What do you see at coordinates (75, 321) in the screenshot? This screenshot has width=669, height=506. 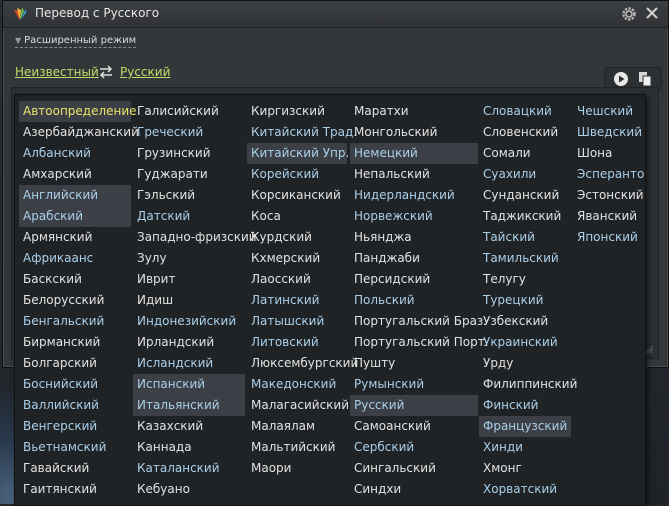 I see `language-option: Бенгальский` at bounding box center [75, 321].